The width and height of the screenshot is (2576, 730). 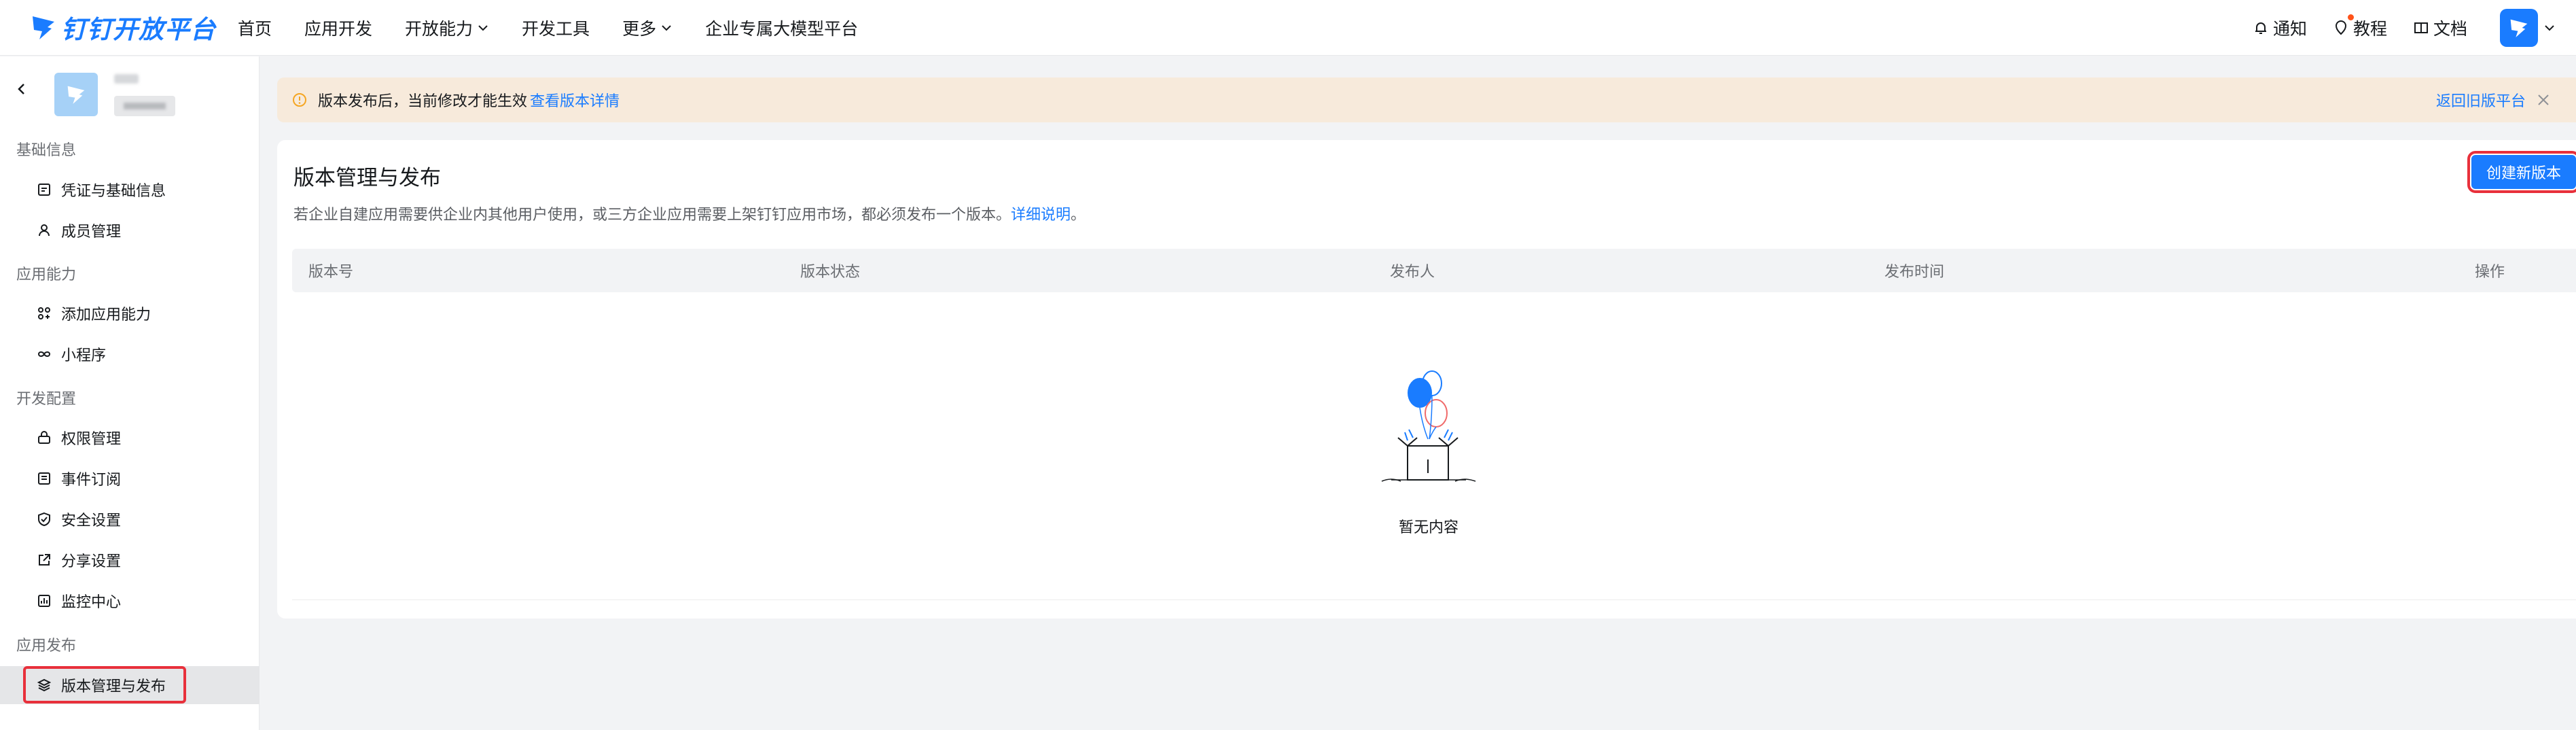 I want to click on close-icon, so click(x=2544, y=100).